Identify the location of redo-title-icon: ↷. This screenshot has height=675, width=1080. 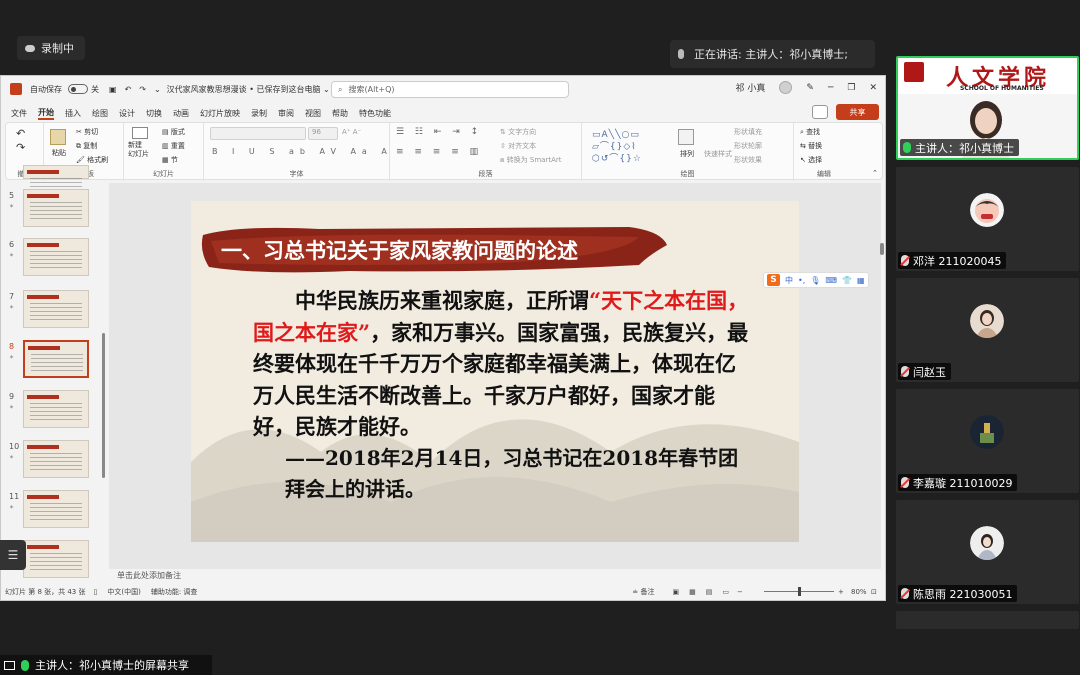
(142, 89).